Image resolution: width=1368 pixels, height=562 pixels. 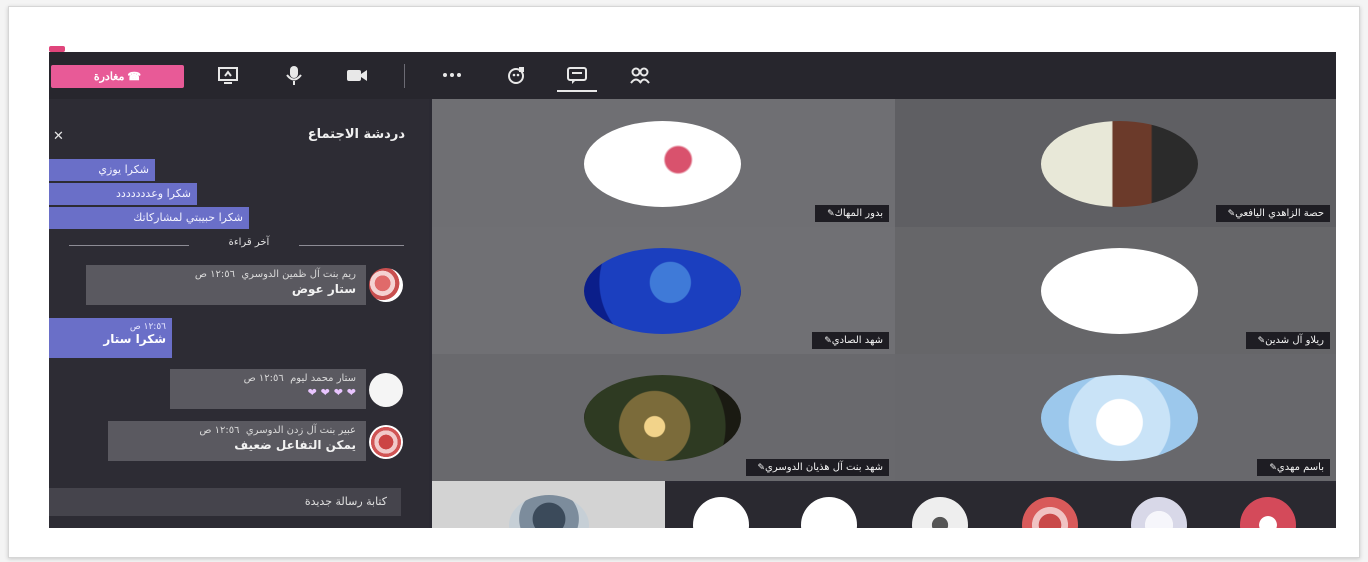 I want to click on more-icon, so click(x=452, y=75).